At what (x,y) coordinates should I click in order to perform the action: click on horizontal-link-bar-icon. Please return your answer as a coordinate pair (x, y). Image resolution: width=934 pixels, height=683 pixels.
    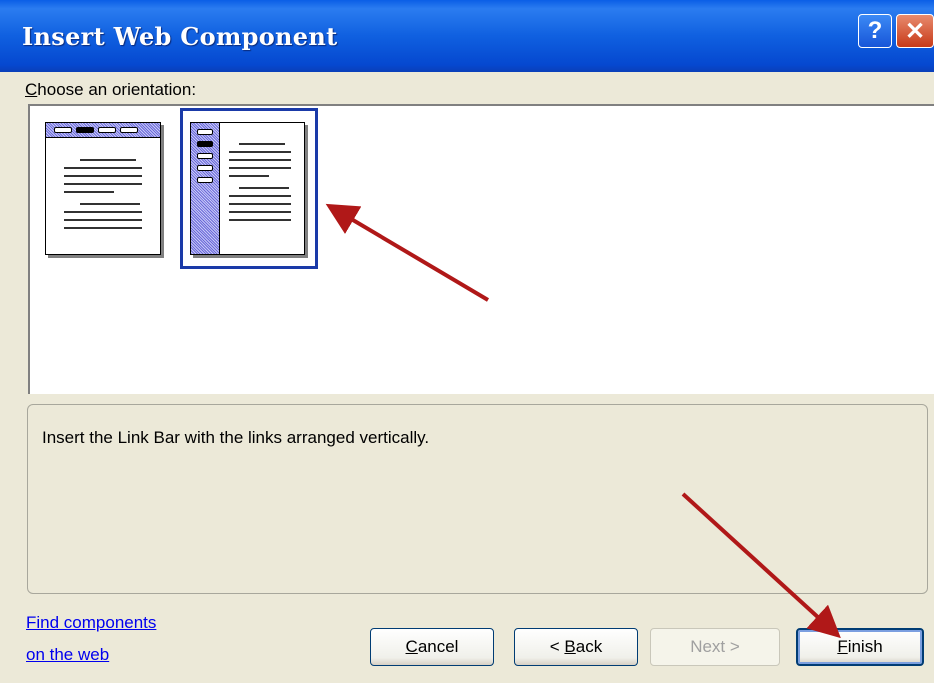
    Looking at the image, I should click on (103, 130).